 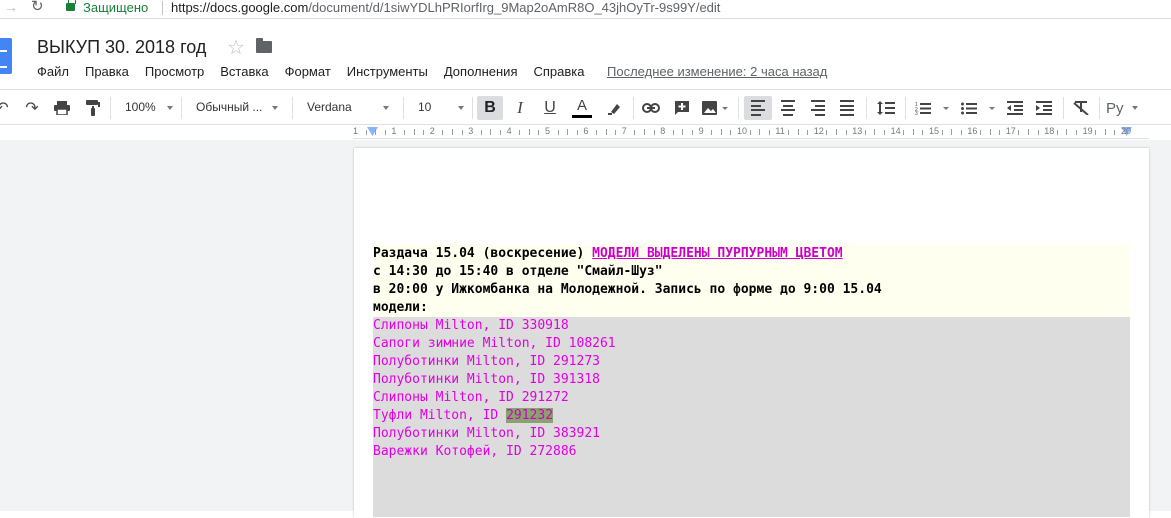 What do you see at coordinates (32, 108) in the screenshot?
I see `redo-icon: ↷` at bounding box center [32, 108].